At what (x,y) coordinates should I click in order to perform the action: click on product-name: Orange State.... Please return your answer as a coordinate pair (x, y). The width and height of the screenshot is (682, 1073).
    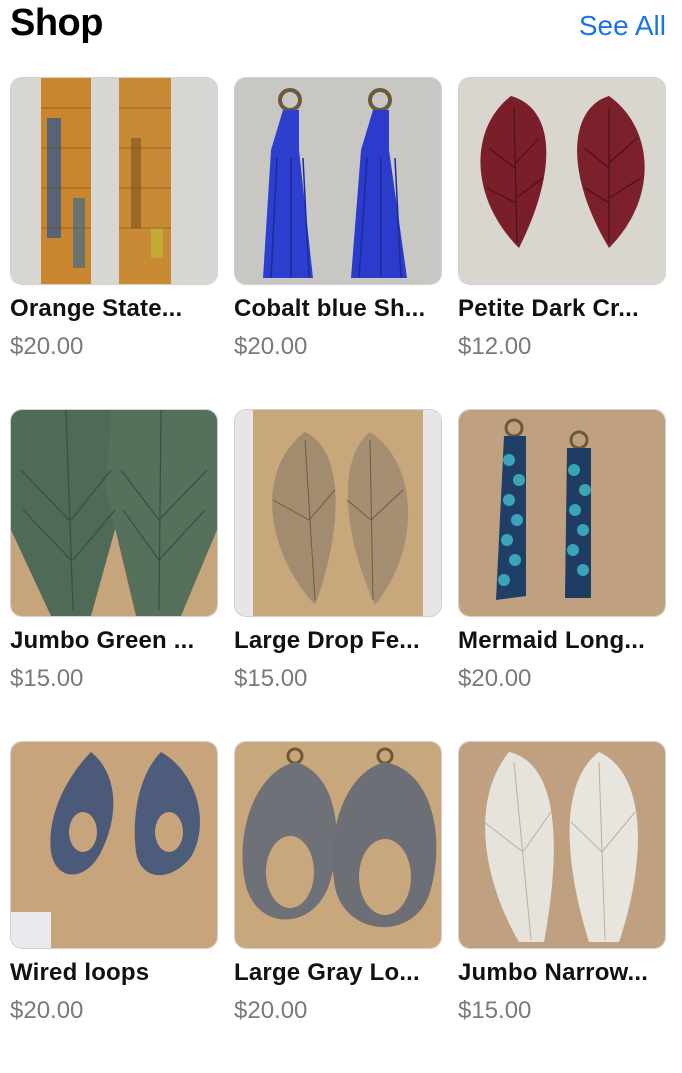
    Looking at the image, I should click on (96, 308).